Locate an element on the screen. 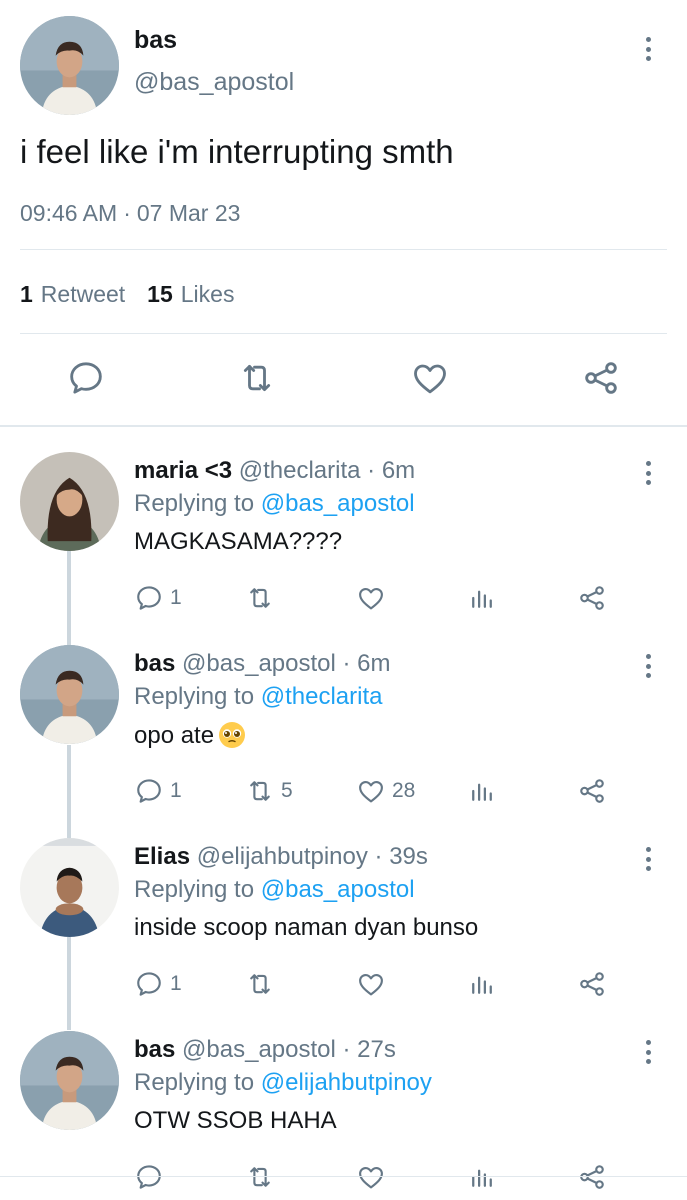 This screenshot has height=1200, width=687. author-handle: @elijahbutpinoy is located at coordinates (282, 856).